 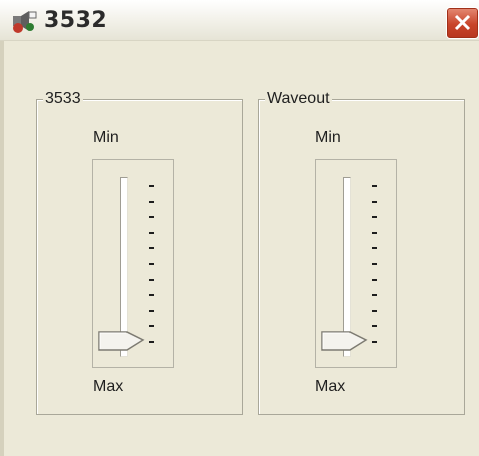 What do you see at coordinates (24, 22) in the screenshot?
I see `speaker-app-icon` at bounding box center [24, 22].